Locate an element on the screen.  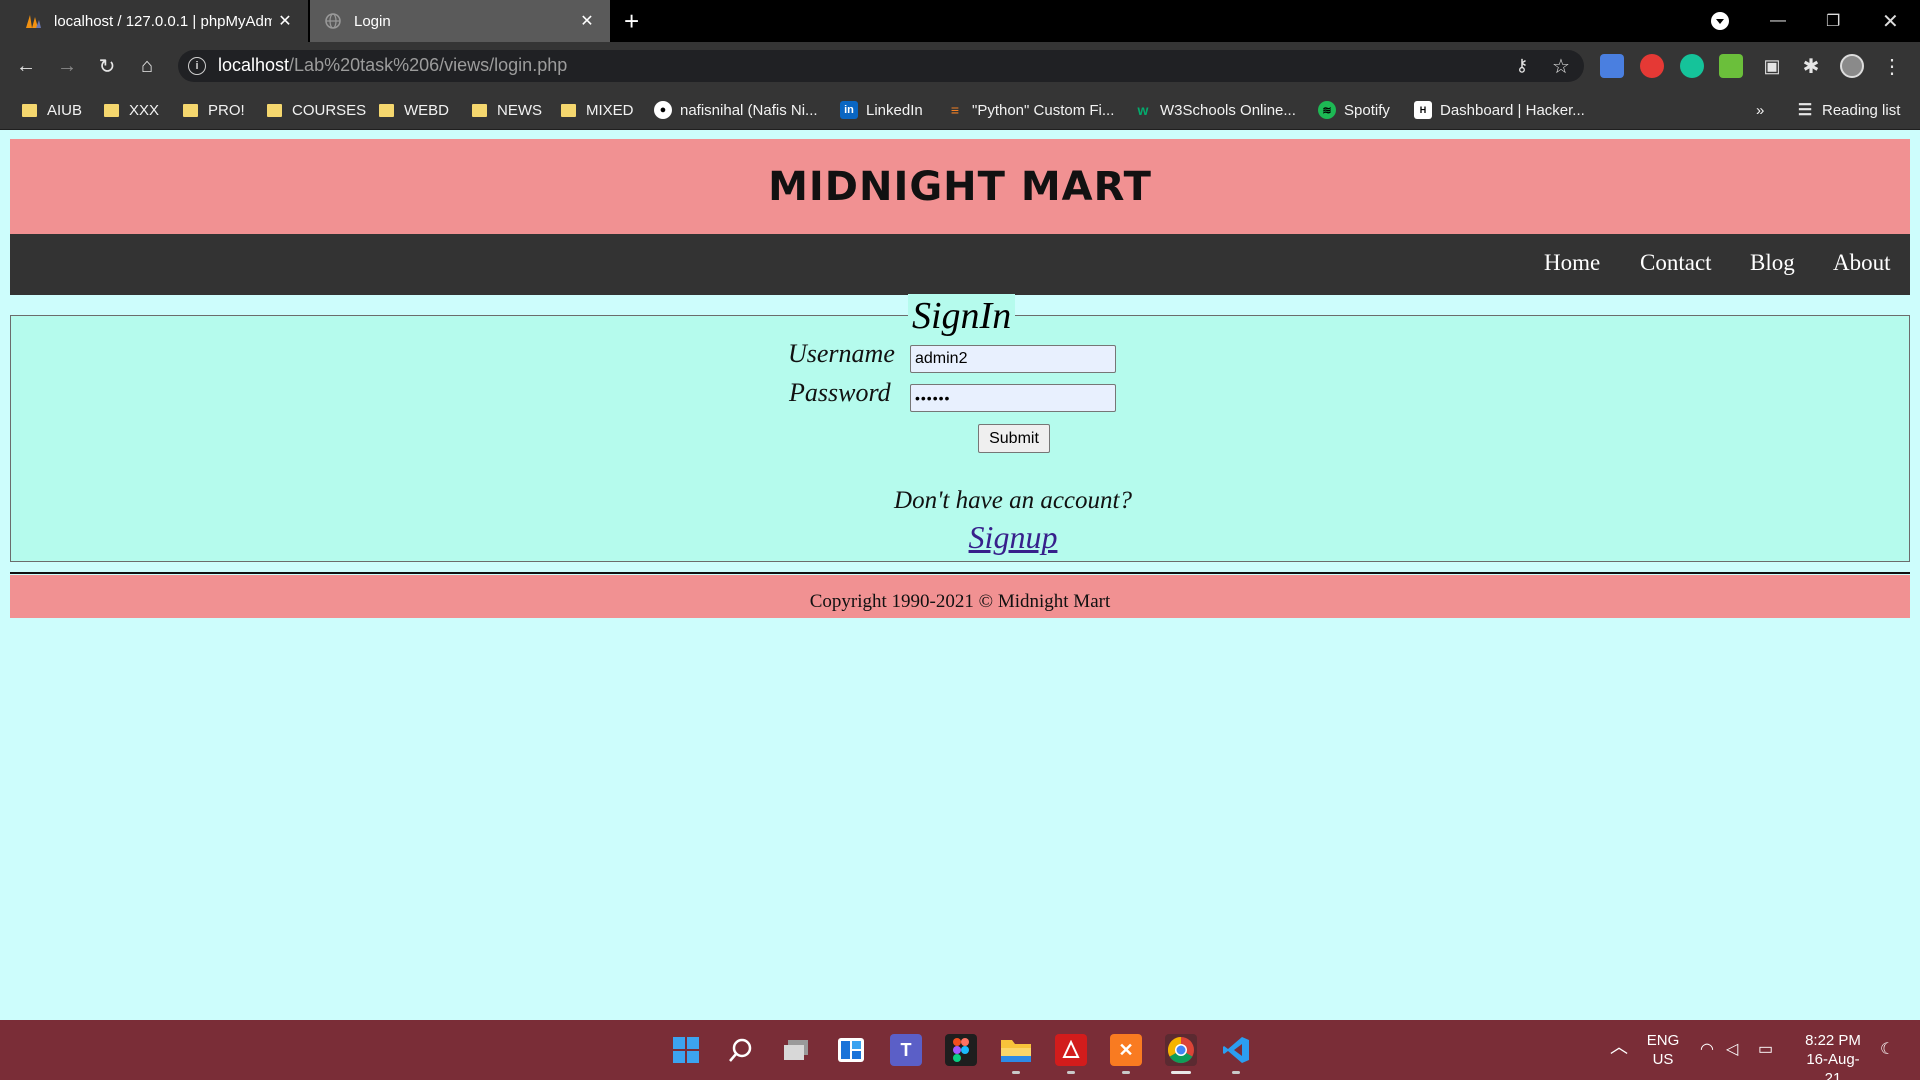
google-translate-icon is located at coordinates (1612, 66).